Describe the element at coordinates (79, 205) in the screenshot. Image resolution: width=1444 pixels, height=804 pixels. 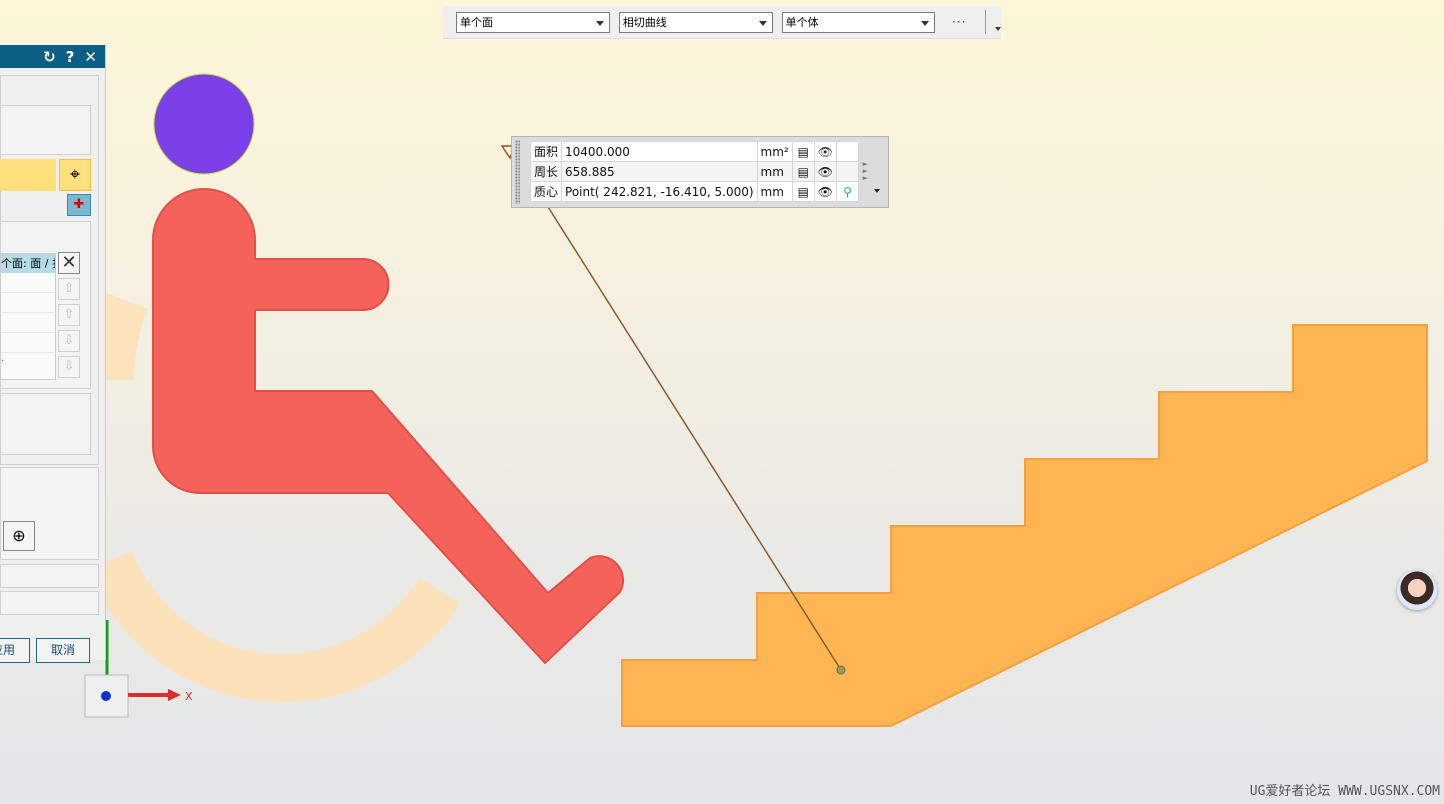
I see `point-select-button: ✚` at that location.